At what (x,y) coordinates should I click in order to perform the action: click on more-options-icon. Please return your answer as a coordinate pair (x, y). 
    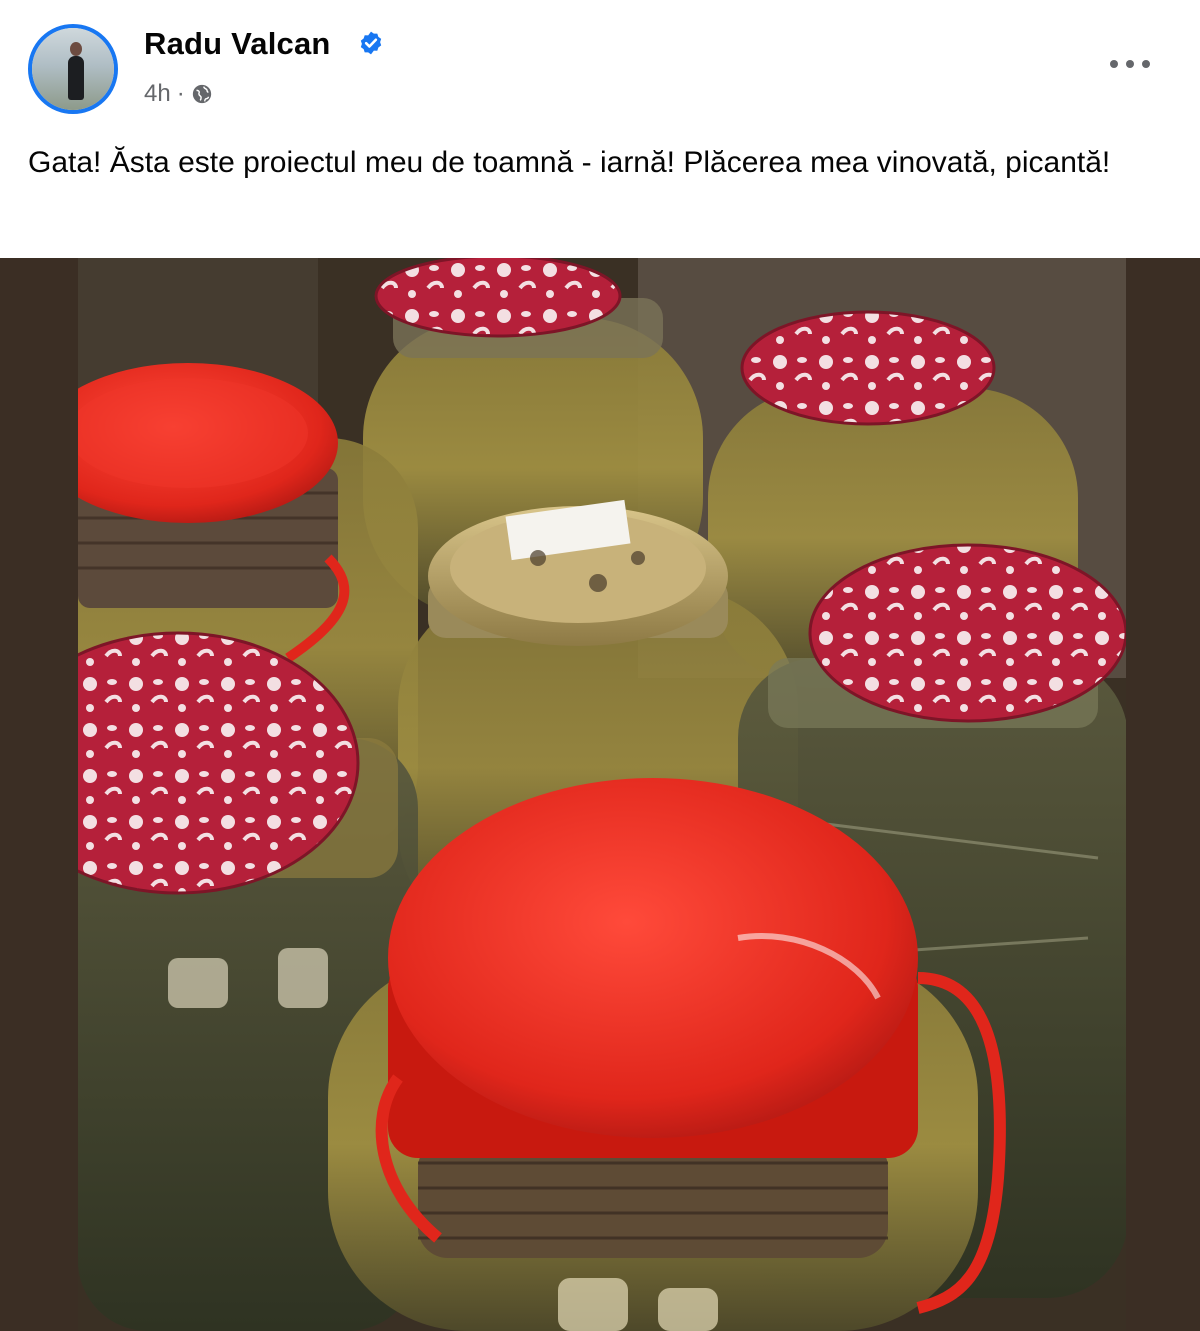
    Looking at the image, I should click on (1130, 64).